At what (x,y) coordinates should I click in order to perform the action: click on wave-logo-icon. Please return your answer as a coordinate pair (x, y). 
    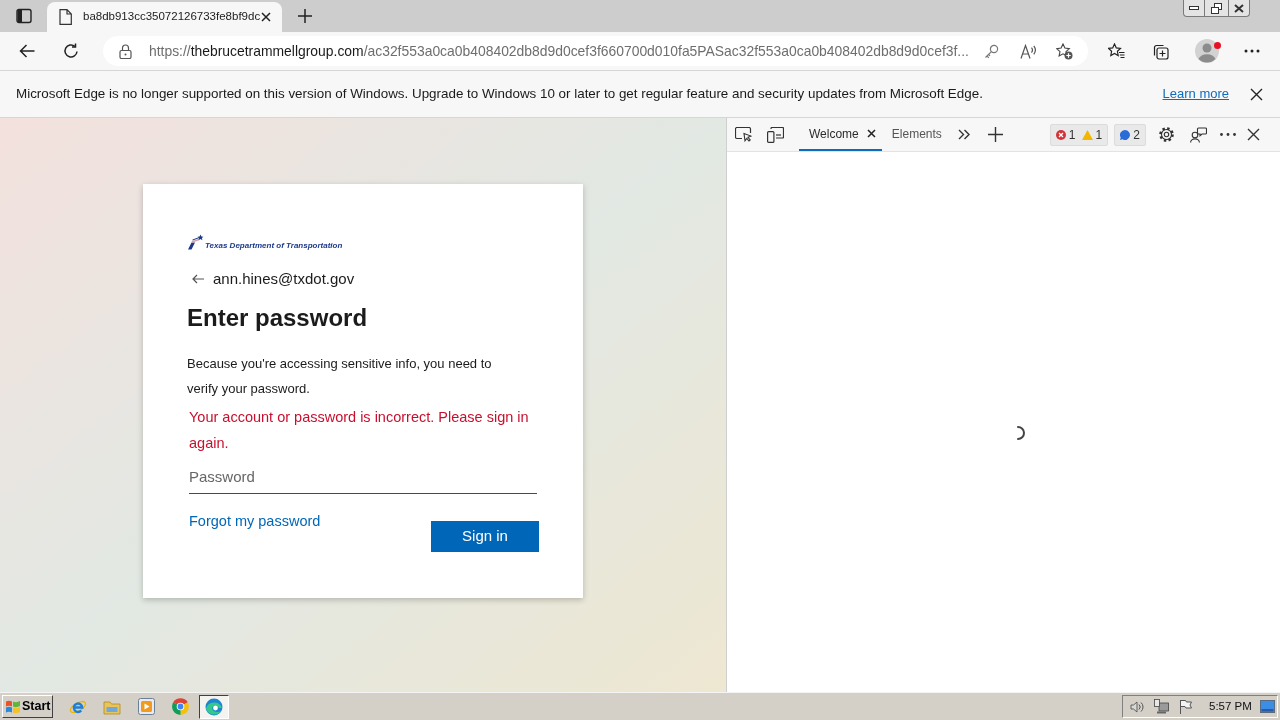
    Looking at the image, I should click on (214, 706).